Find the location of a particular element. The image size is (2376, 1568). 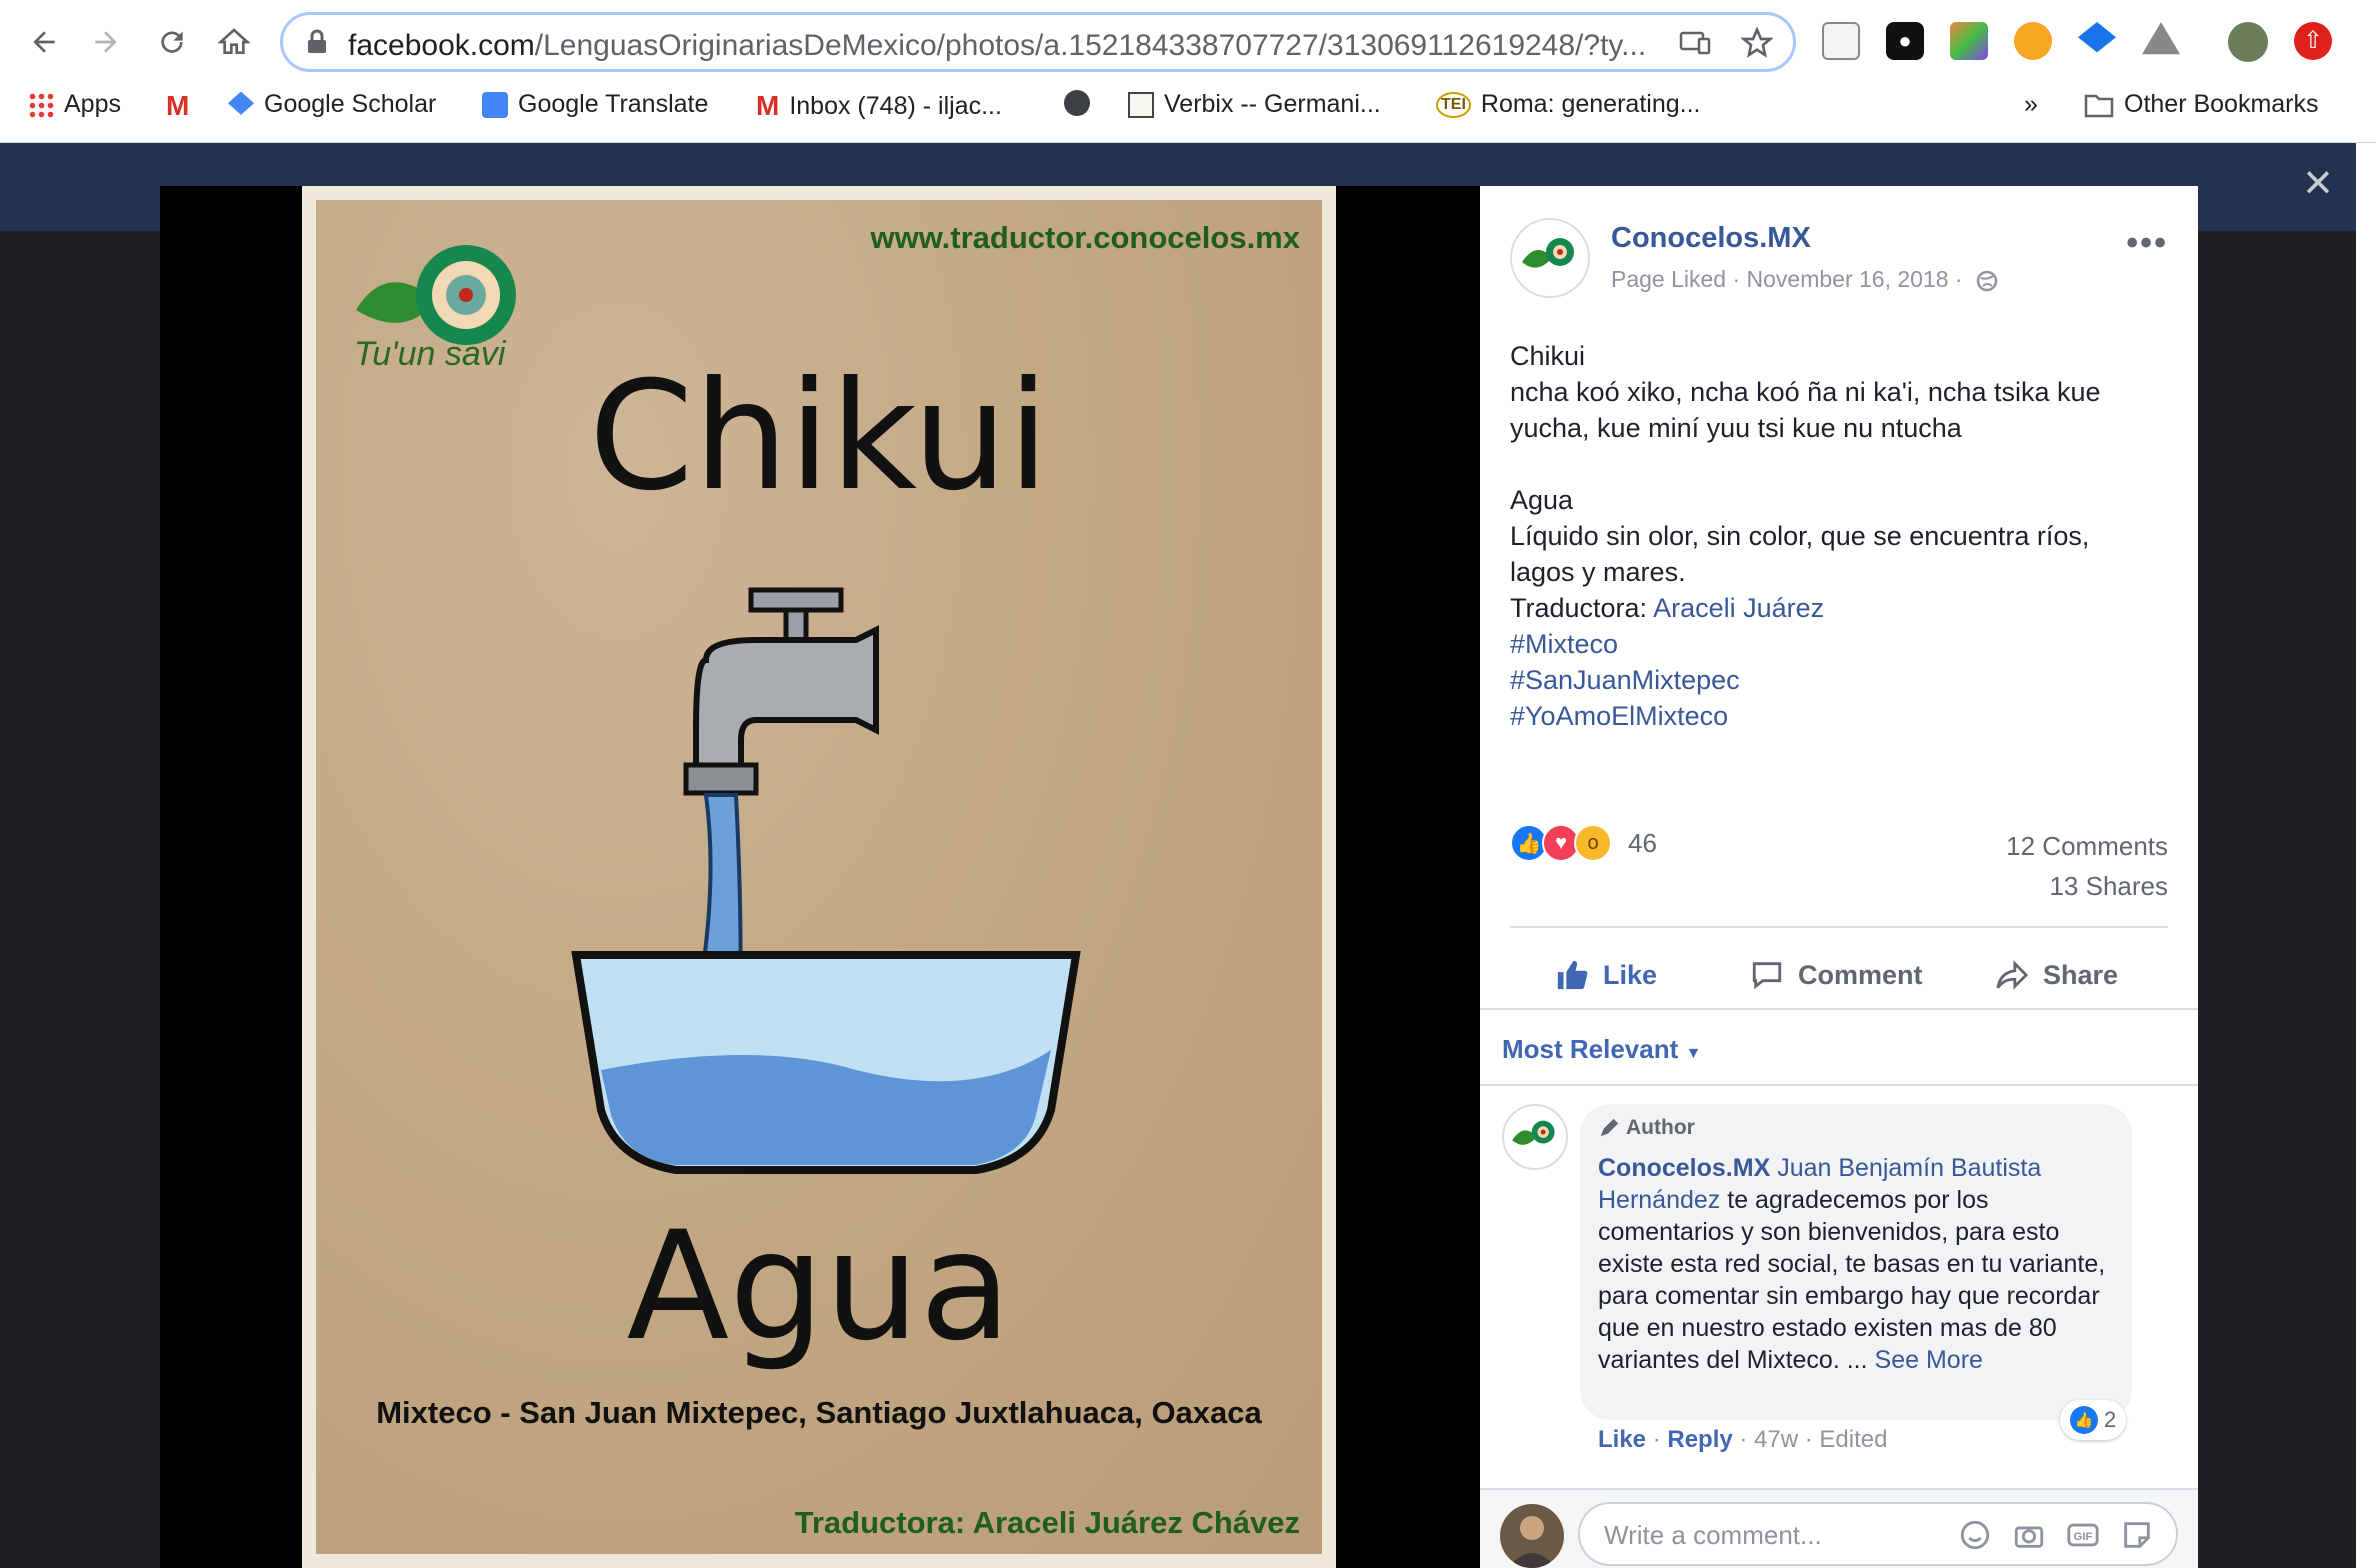

tuun-savi-logo-icon is located at coordinates (436, 295).